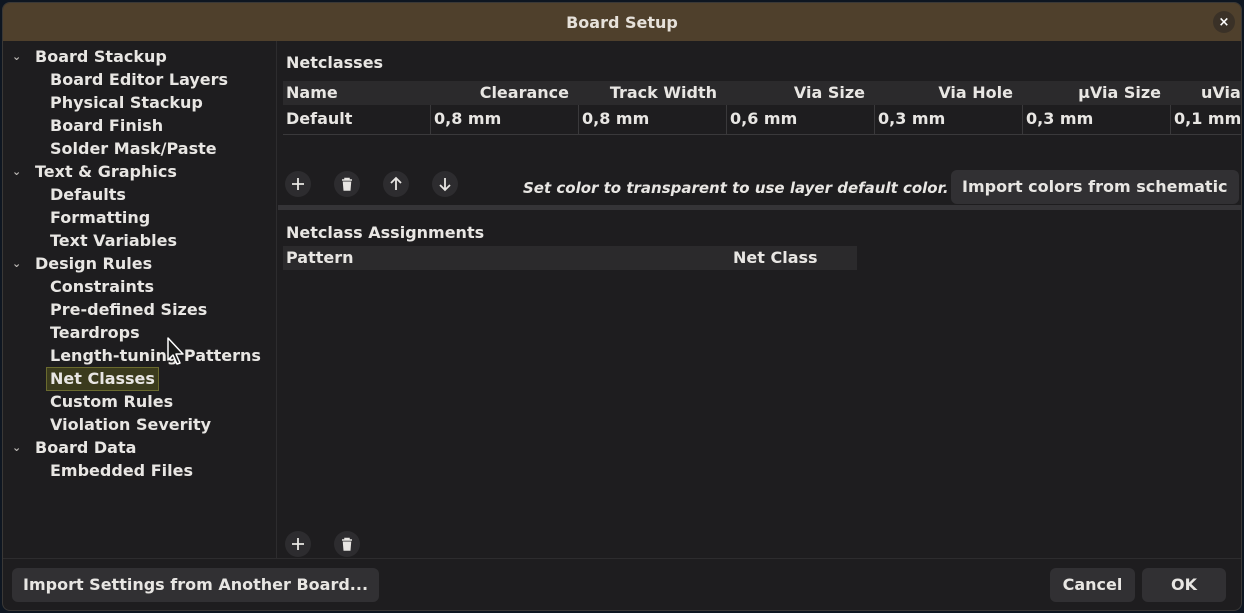  Describe the element at coordinates (775, 258) in the screenshot. I see `column-header-net-class: Net Class` at that location.